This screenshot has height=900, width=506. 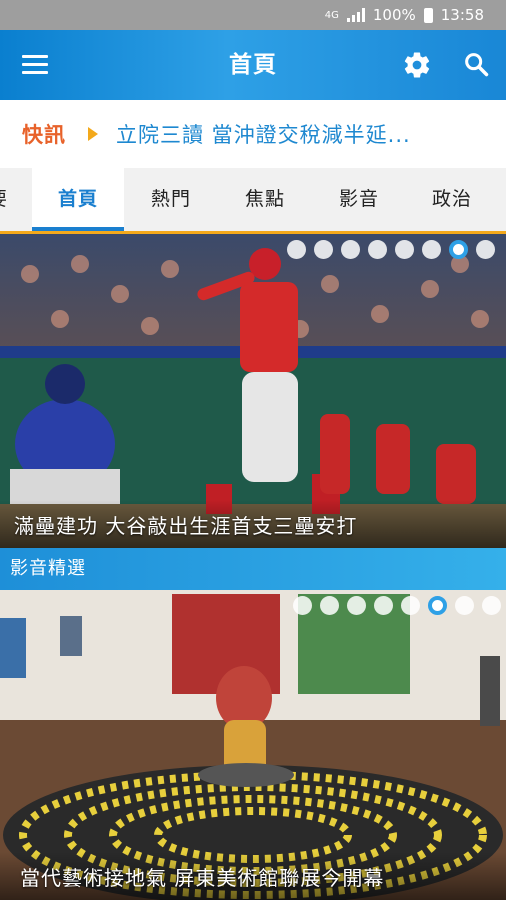 I want to click on section-title: 影音精選, so click(x=253, y=569).